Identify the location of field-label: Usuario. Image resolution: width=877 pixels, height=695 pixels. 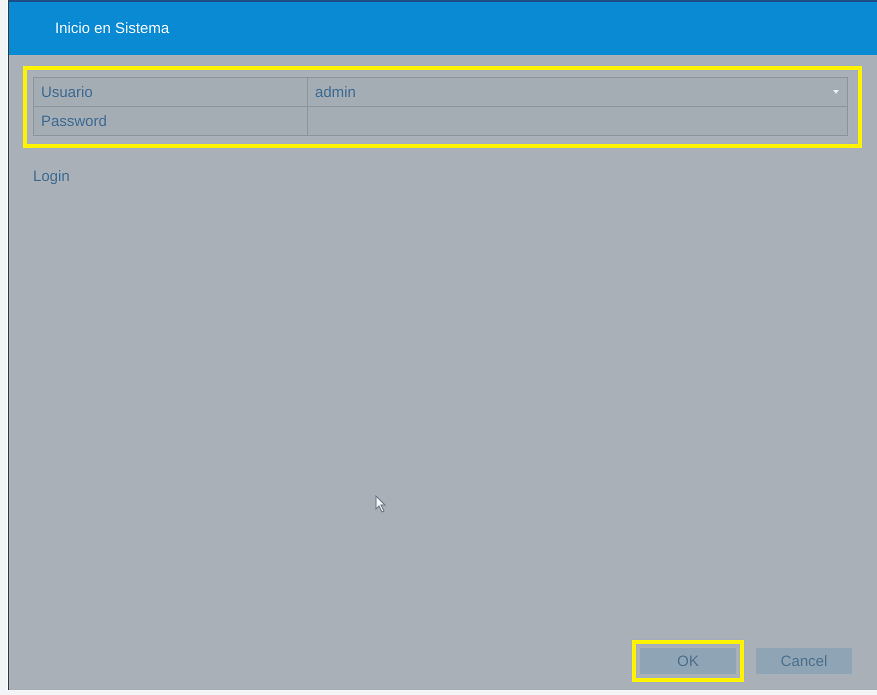
(171, 92).